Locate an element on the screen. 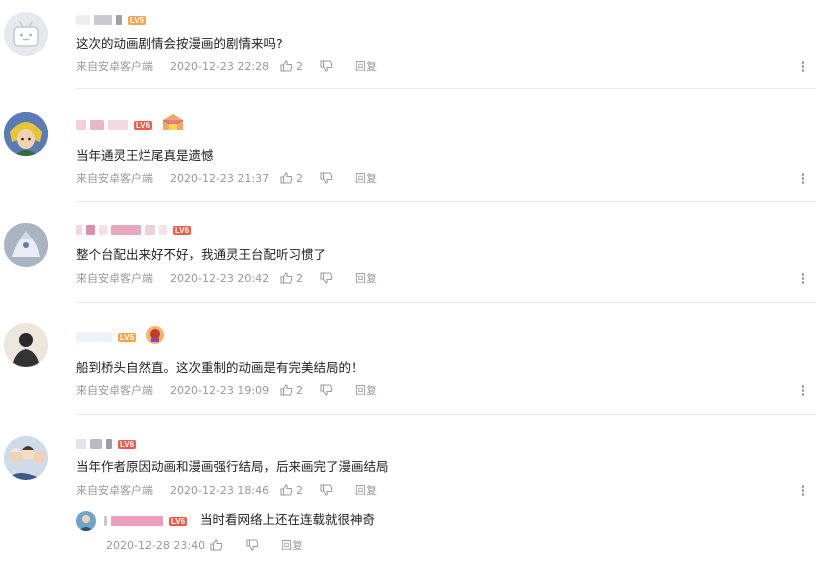 The height and width of the screenshot is (572, 832). comment-meta: 来自安卓客户端 2020-12-23 19:09 2 回复 is located at coordinates (226, 390).